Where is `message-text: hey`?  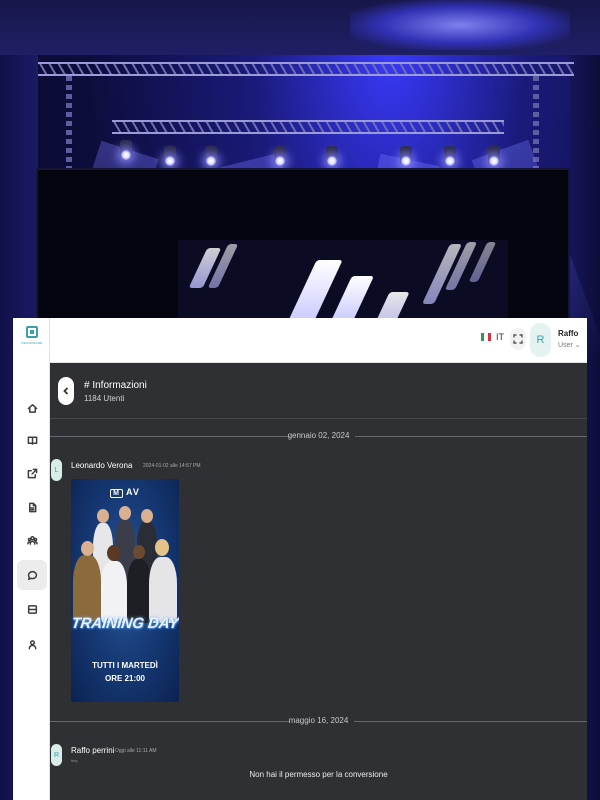
message-text: hey is located at coordinates (74, 760).